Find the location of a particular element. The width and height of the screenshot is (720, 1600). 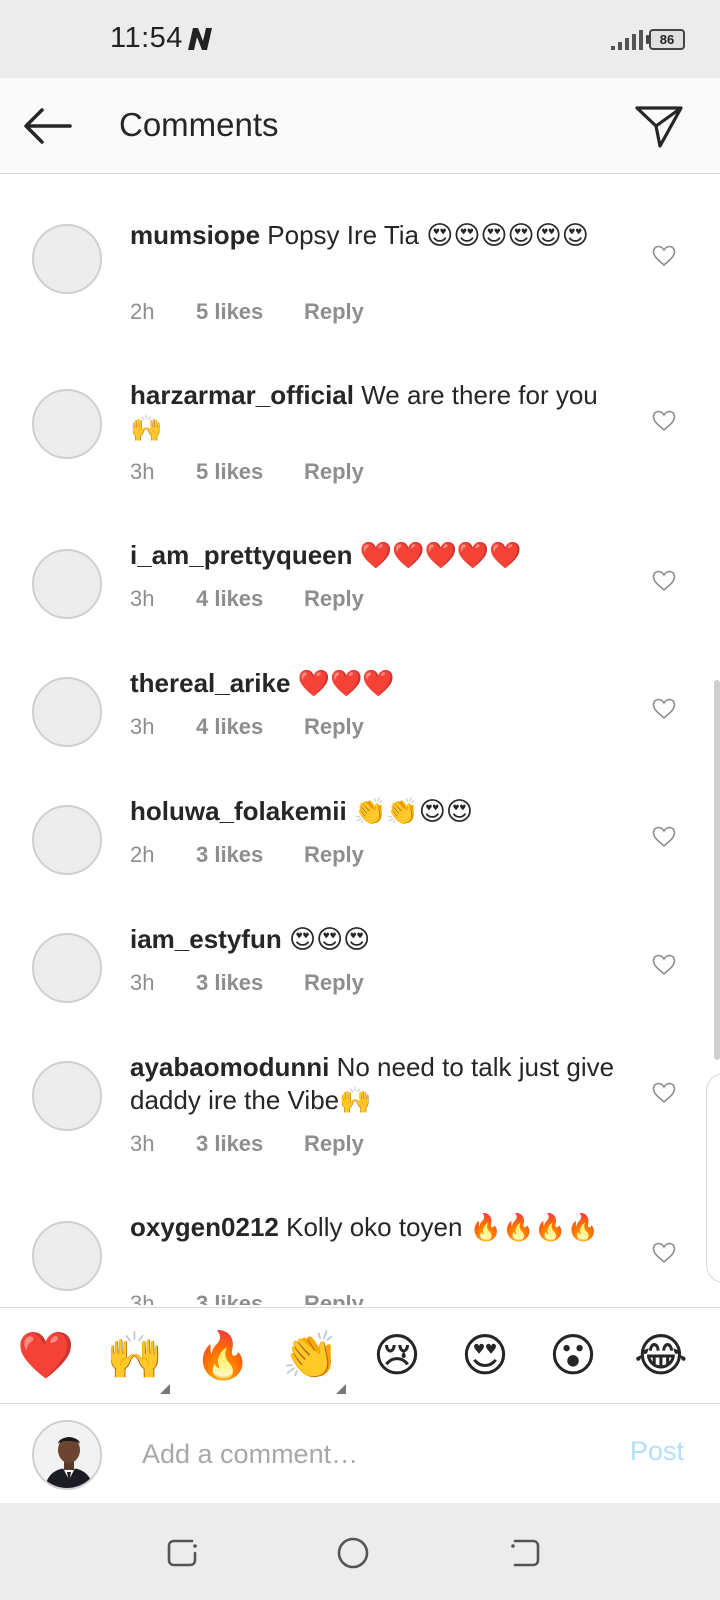

back-arrow-icon is located at coordinates (47, 126).